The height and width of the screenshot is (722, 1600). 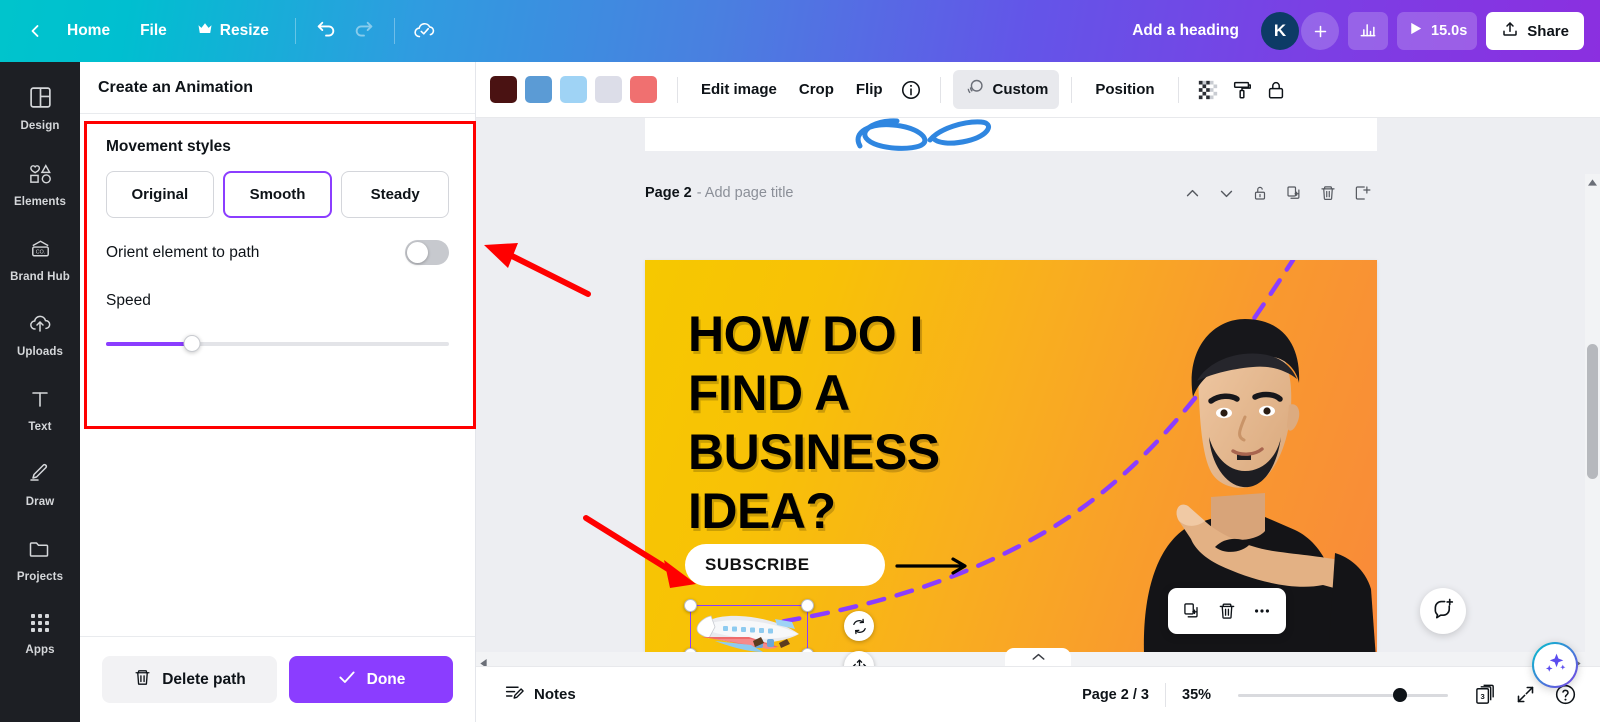 I want to click on canvas-vertical-scrollbar, so click(x=1592, y=420).